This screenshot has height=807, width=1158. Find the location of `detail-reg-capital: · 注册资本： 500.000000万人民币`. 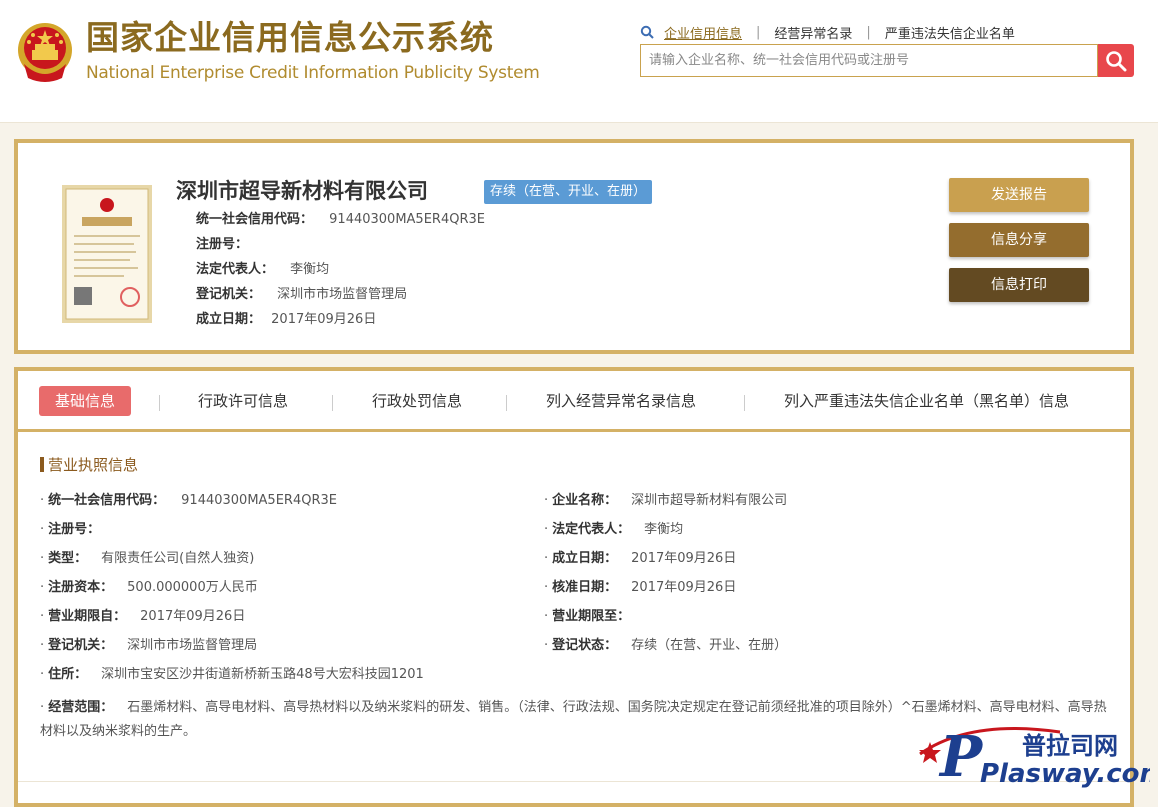

detail-reg-capital: · 注册资本： 500.000000万人民币 is located at coordinates (149, 587).